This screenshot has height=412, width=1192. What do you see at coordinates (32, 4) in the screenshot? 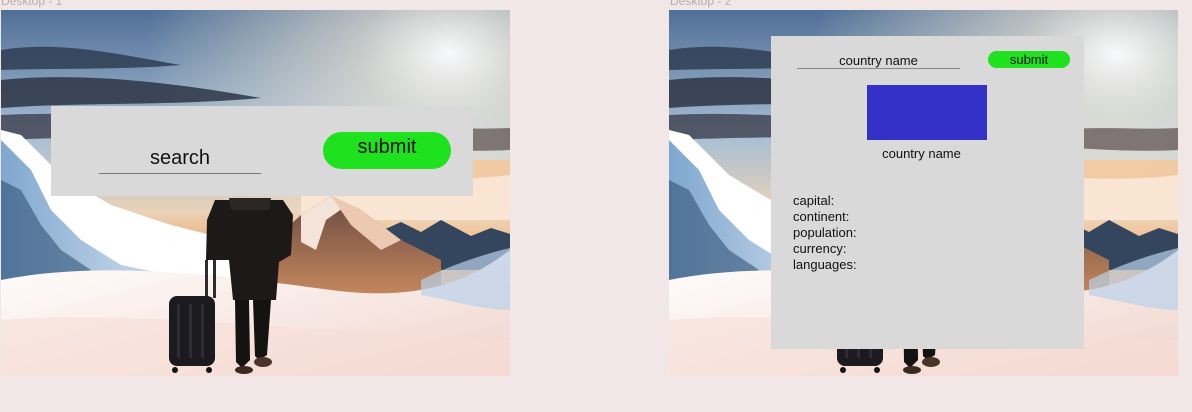
I see `frame-label-desktop-1: Desktop - 1` at bounding box center [32, 4].